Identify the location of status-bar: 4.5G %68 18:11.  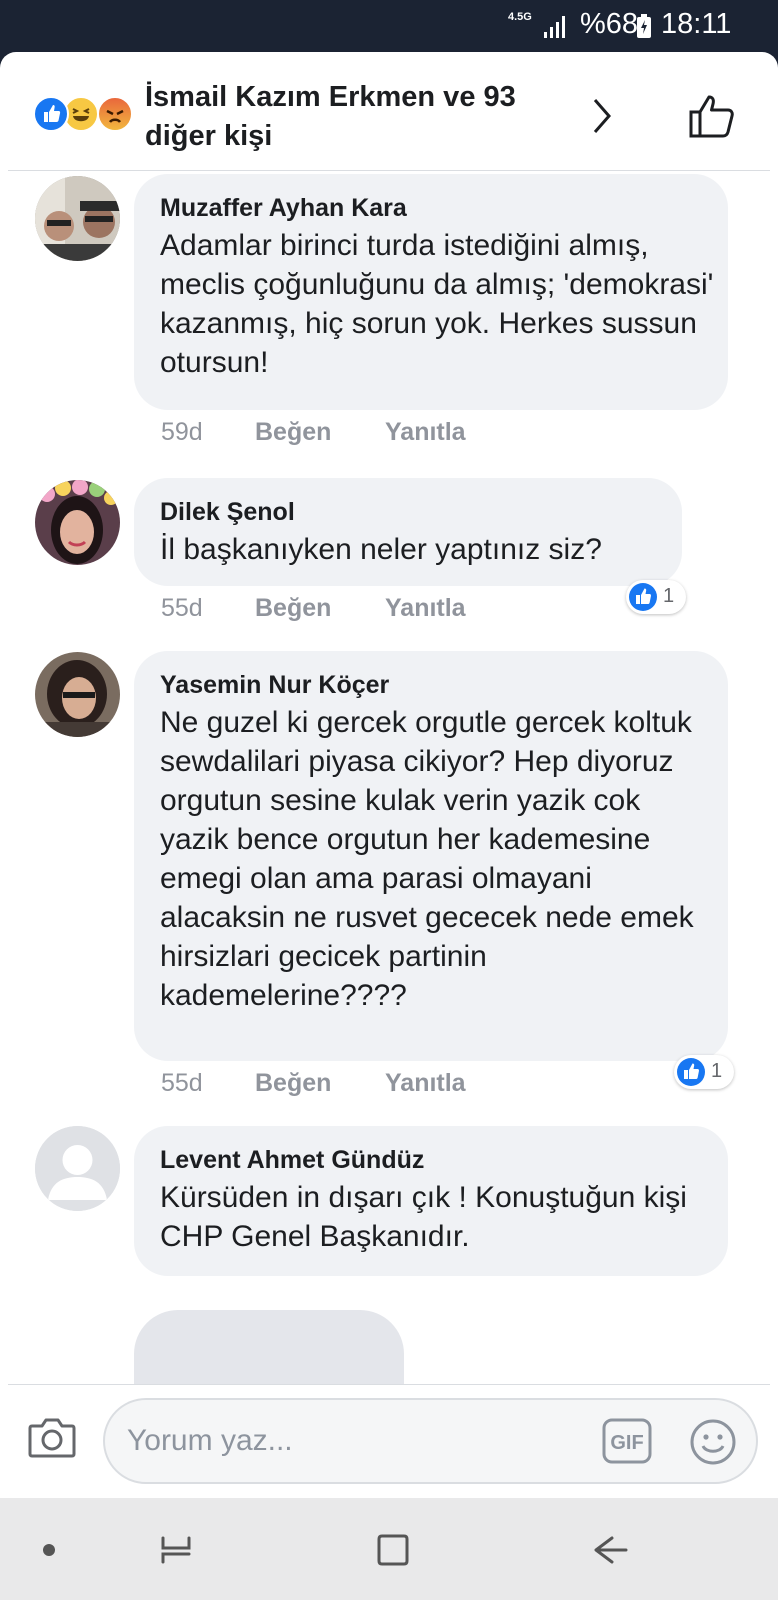
(389, 25).